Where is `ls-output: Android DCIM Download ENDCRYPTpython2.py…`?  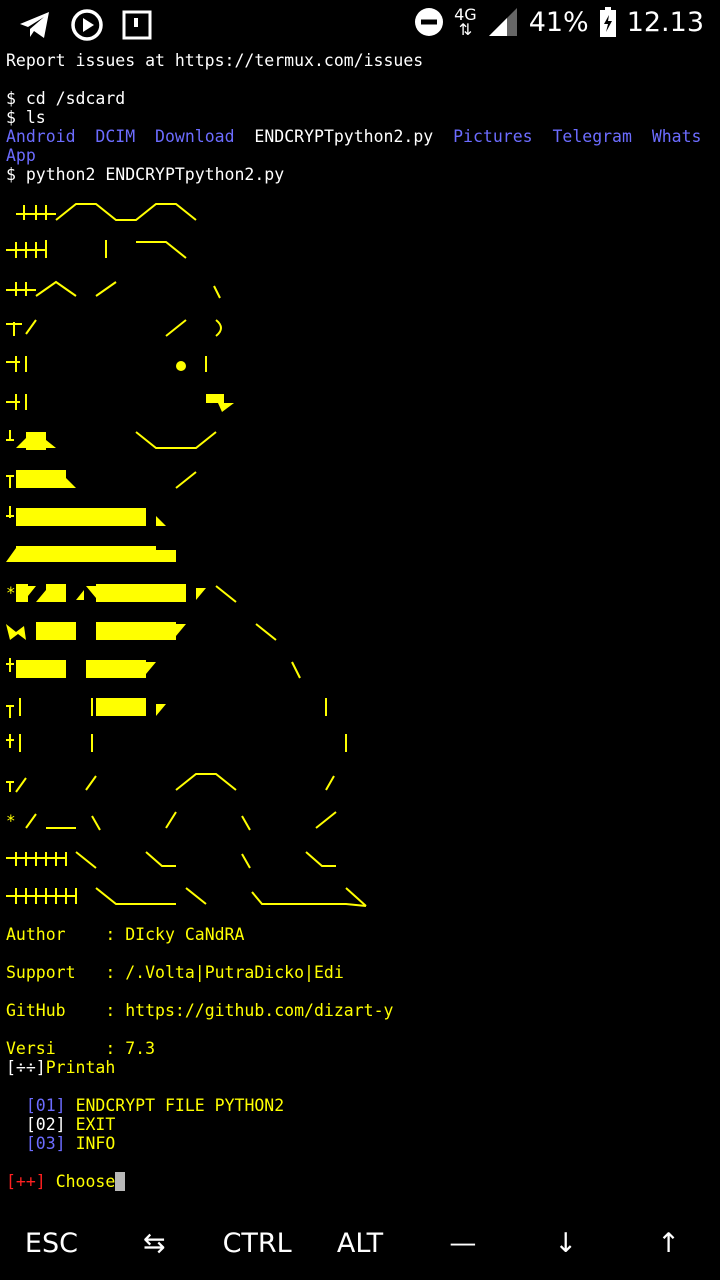 ls-output: Android DCIM Download ENDCRYPTpython2.py… is located at coordinates (353, 136).